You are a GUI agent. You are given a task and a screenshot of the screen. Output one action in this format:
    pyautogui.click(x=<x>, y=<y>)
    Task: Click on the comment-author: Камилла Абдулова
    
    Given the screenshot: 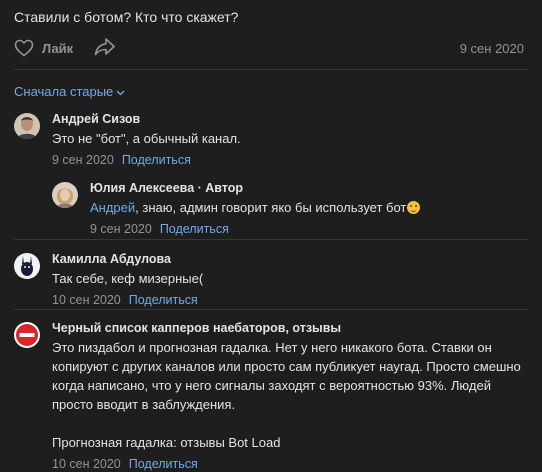 What is the action you would take?
    pyautogui.click(x=287, y=259)
    